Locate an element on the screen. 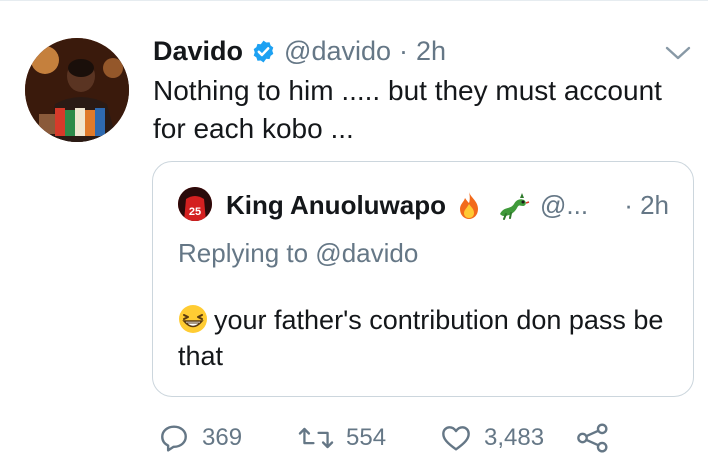 This screenshot has width=708, height=466. like-button: 3,483 is located at coordinates (492, 438).